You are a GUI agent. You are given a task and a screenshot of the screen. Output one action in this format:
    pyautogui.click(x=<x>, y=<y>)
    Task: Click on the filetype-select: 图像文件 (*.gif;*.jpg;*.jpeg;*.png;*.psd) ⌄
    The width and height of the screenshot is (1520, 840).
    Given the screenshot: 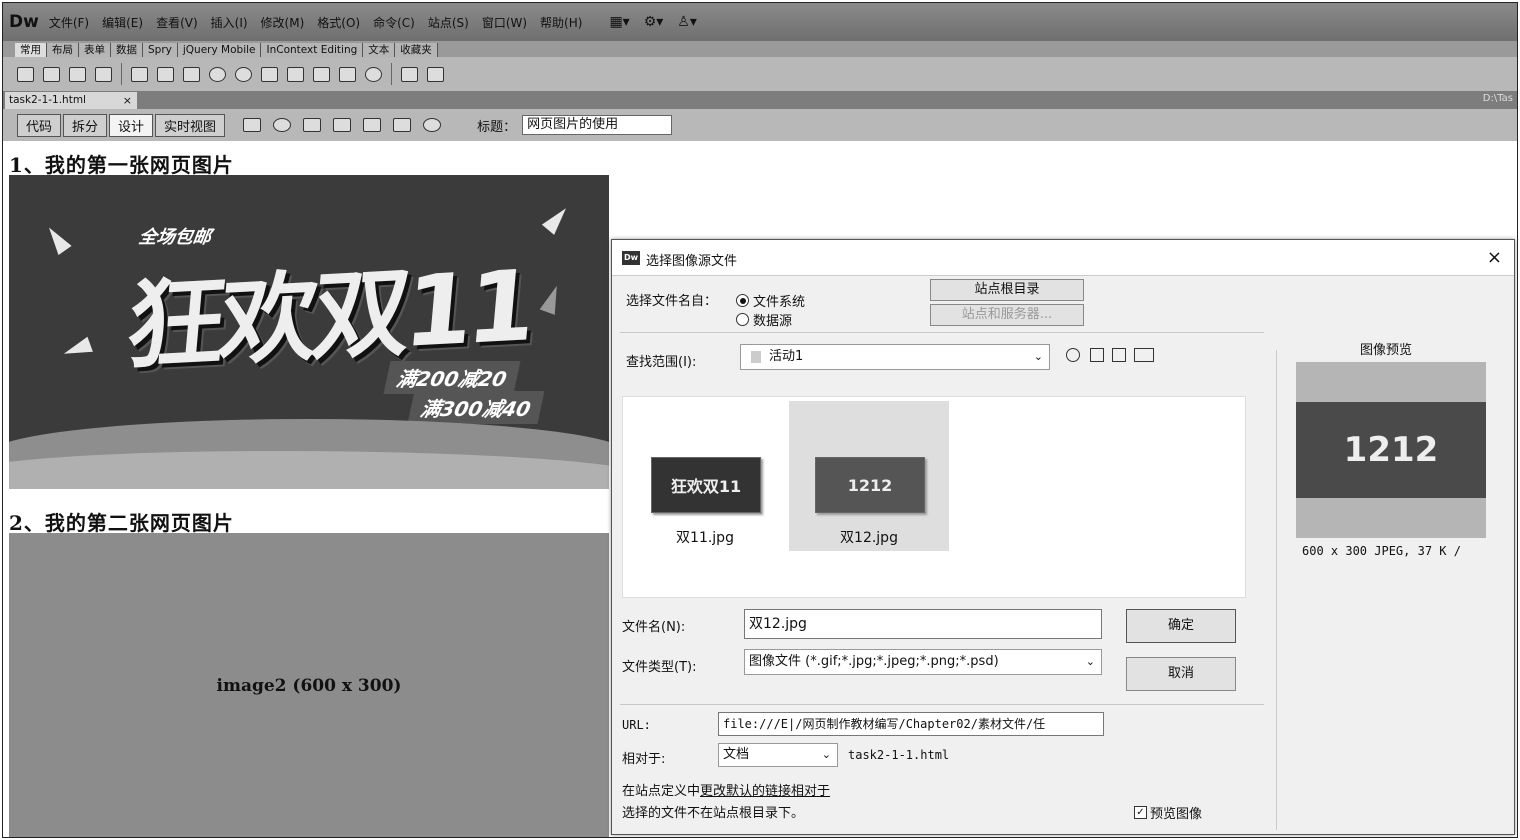 What is the action you would take?
    pyautogui.click(x=923, y=662)
    